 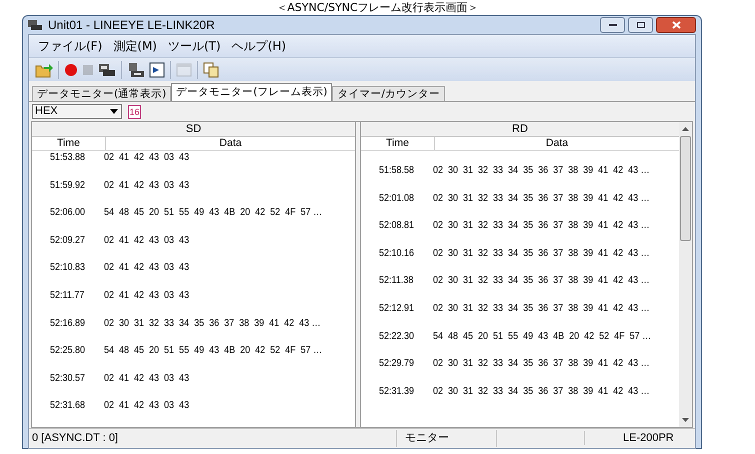 I want to click on tab: データモニター(通常表示), so click(x=102, y=93).